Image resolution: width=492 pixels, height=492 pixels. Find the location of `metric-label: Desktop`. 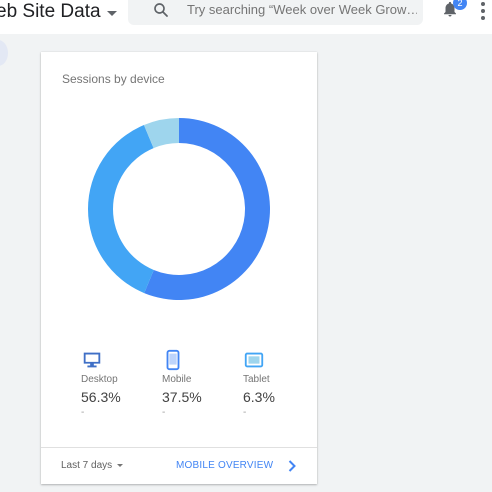

metric-label: Desktop is located at coordinates (99, 379).